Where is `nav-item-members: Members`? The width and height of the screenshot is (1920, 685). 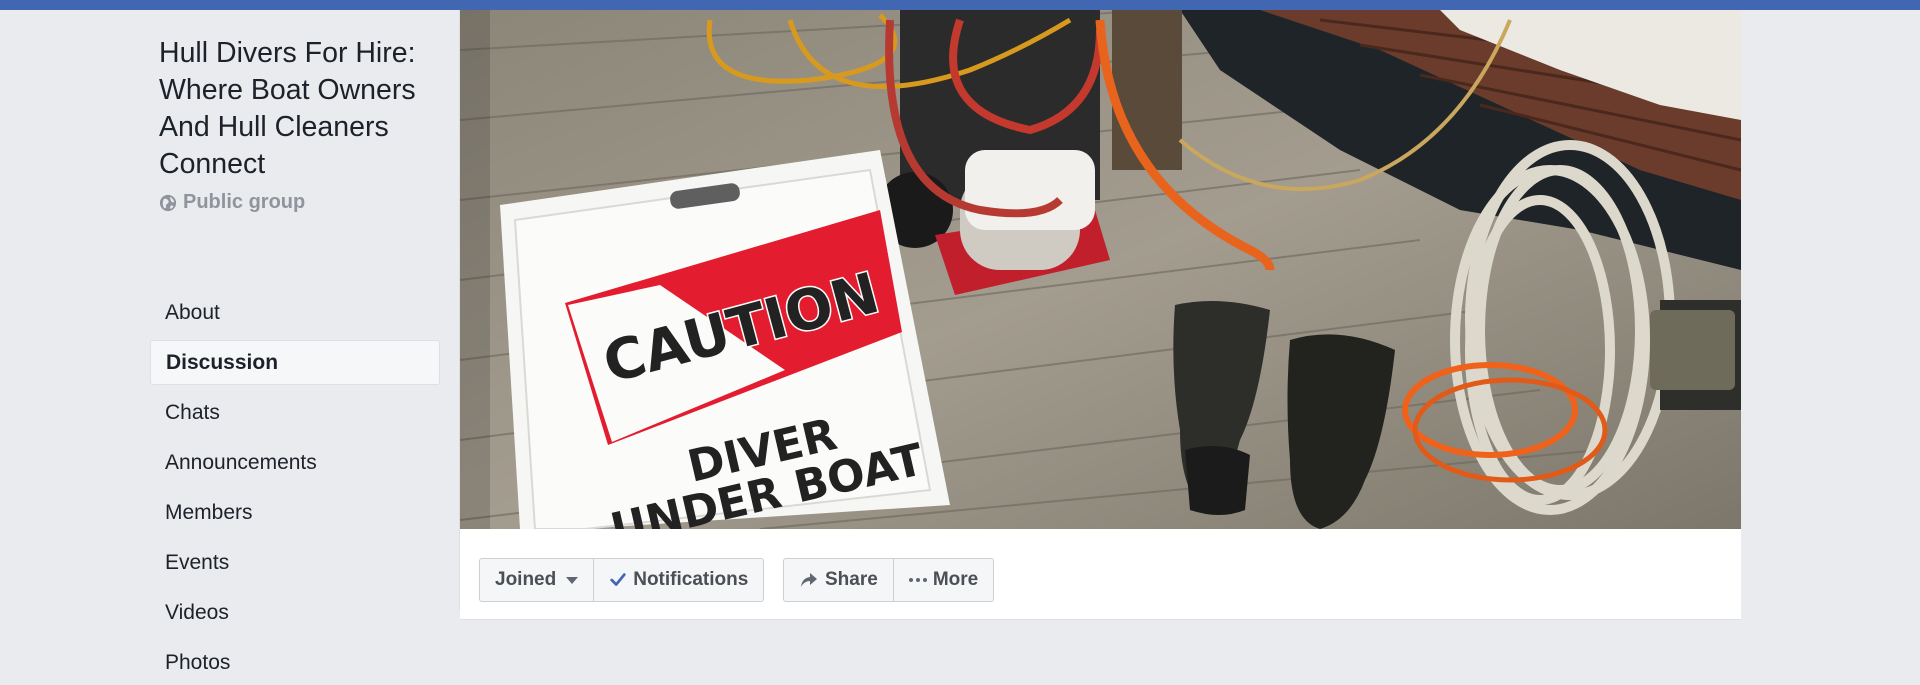
nav-item-members: Members is located at coordinates (295, 512).